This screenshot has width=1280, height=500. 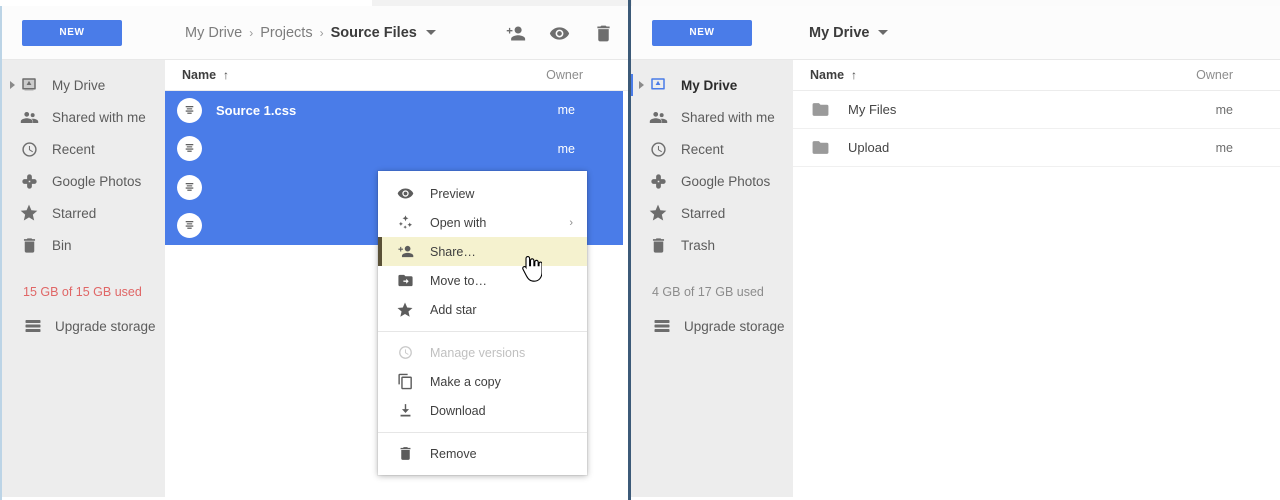 What do you see at coordinates (1036, 148) in the screenshot?
I see `table-row: Upload me` at bounding box center [1036, 148].